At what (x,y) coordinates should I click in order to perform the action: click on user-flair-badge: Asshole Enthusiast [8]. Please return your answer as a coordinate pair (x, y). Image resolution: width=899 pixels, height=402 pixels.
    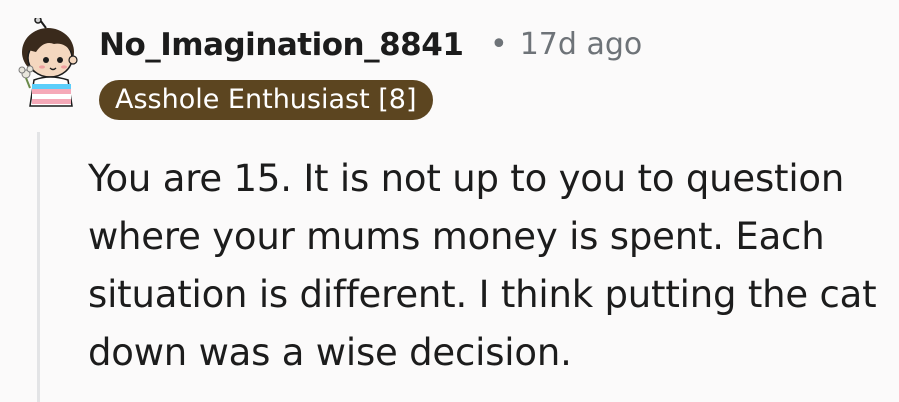
    Looking at the image, I should click on (266, 100).